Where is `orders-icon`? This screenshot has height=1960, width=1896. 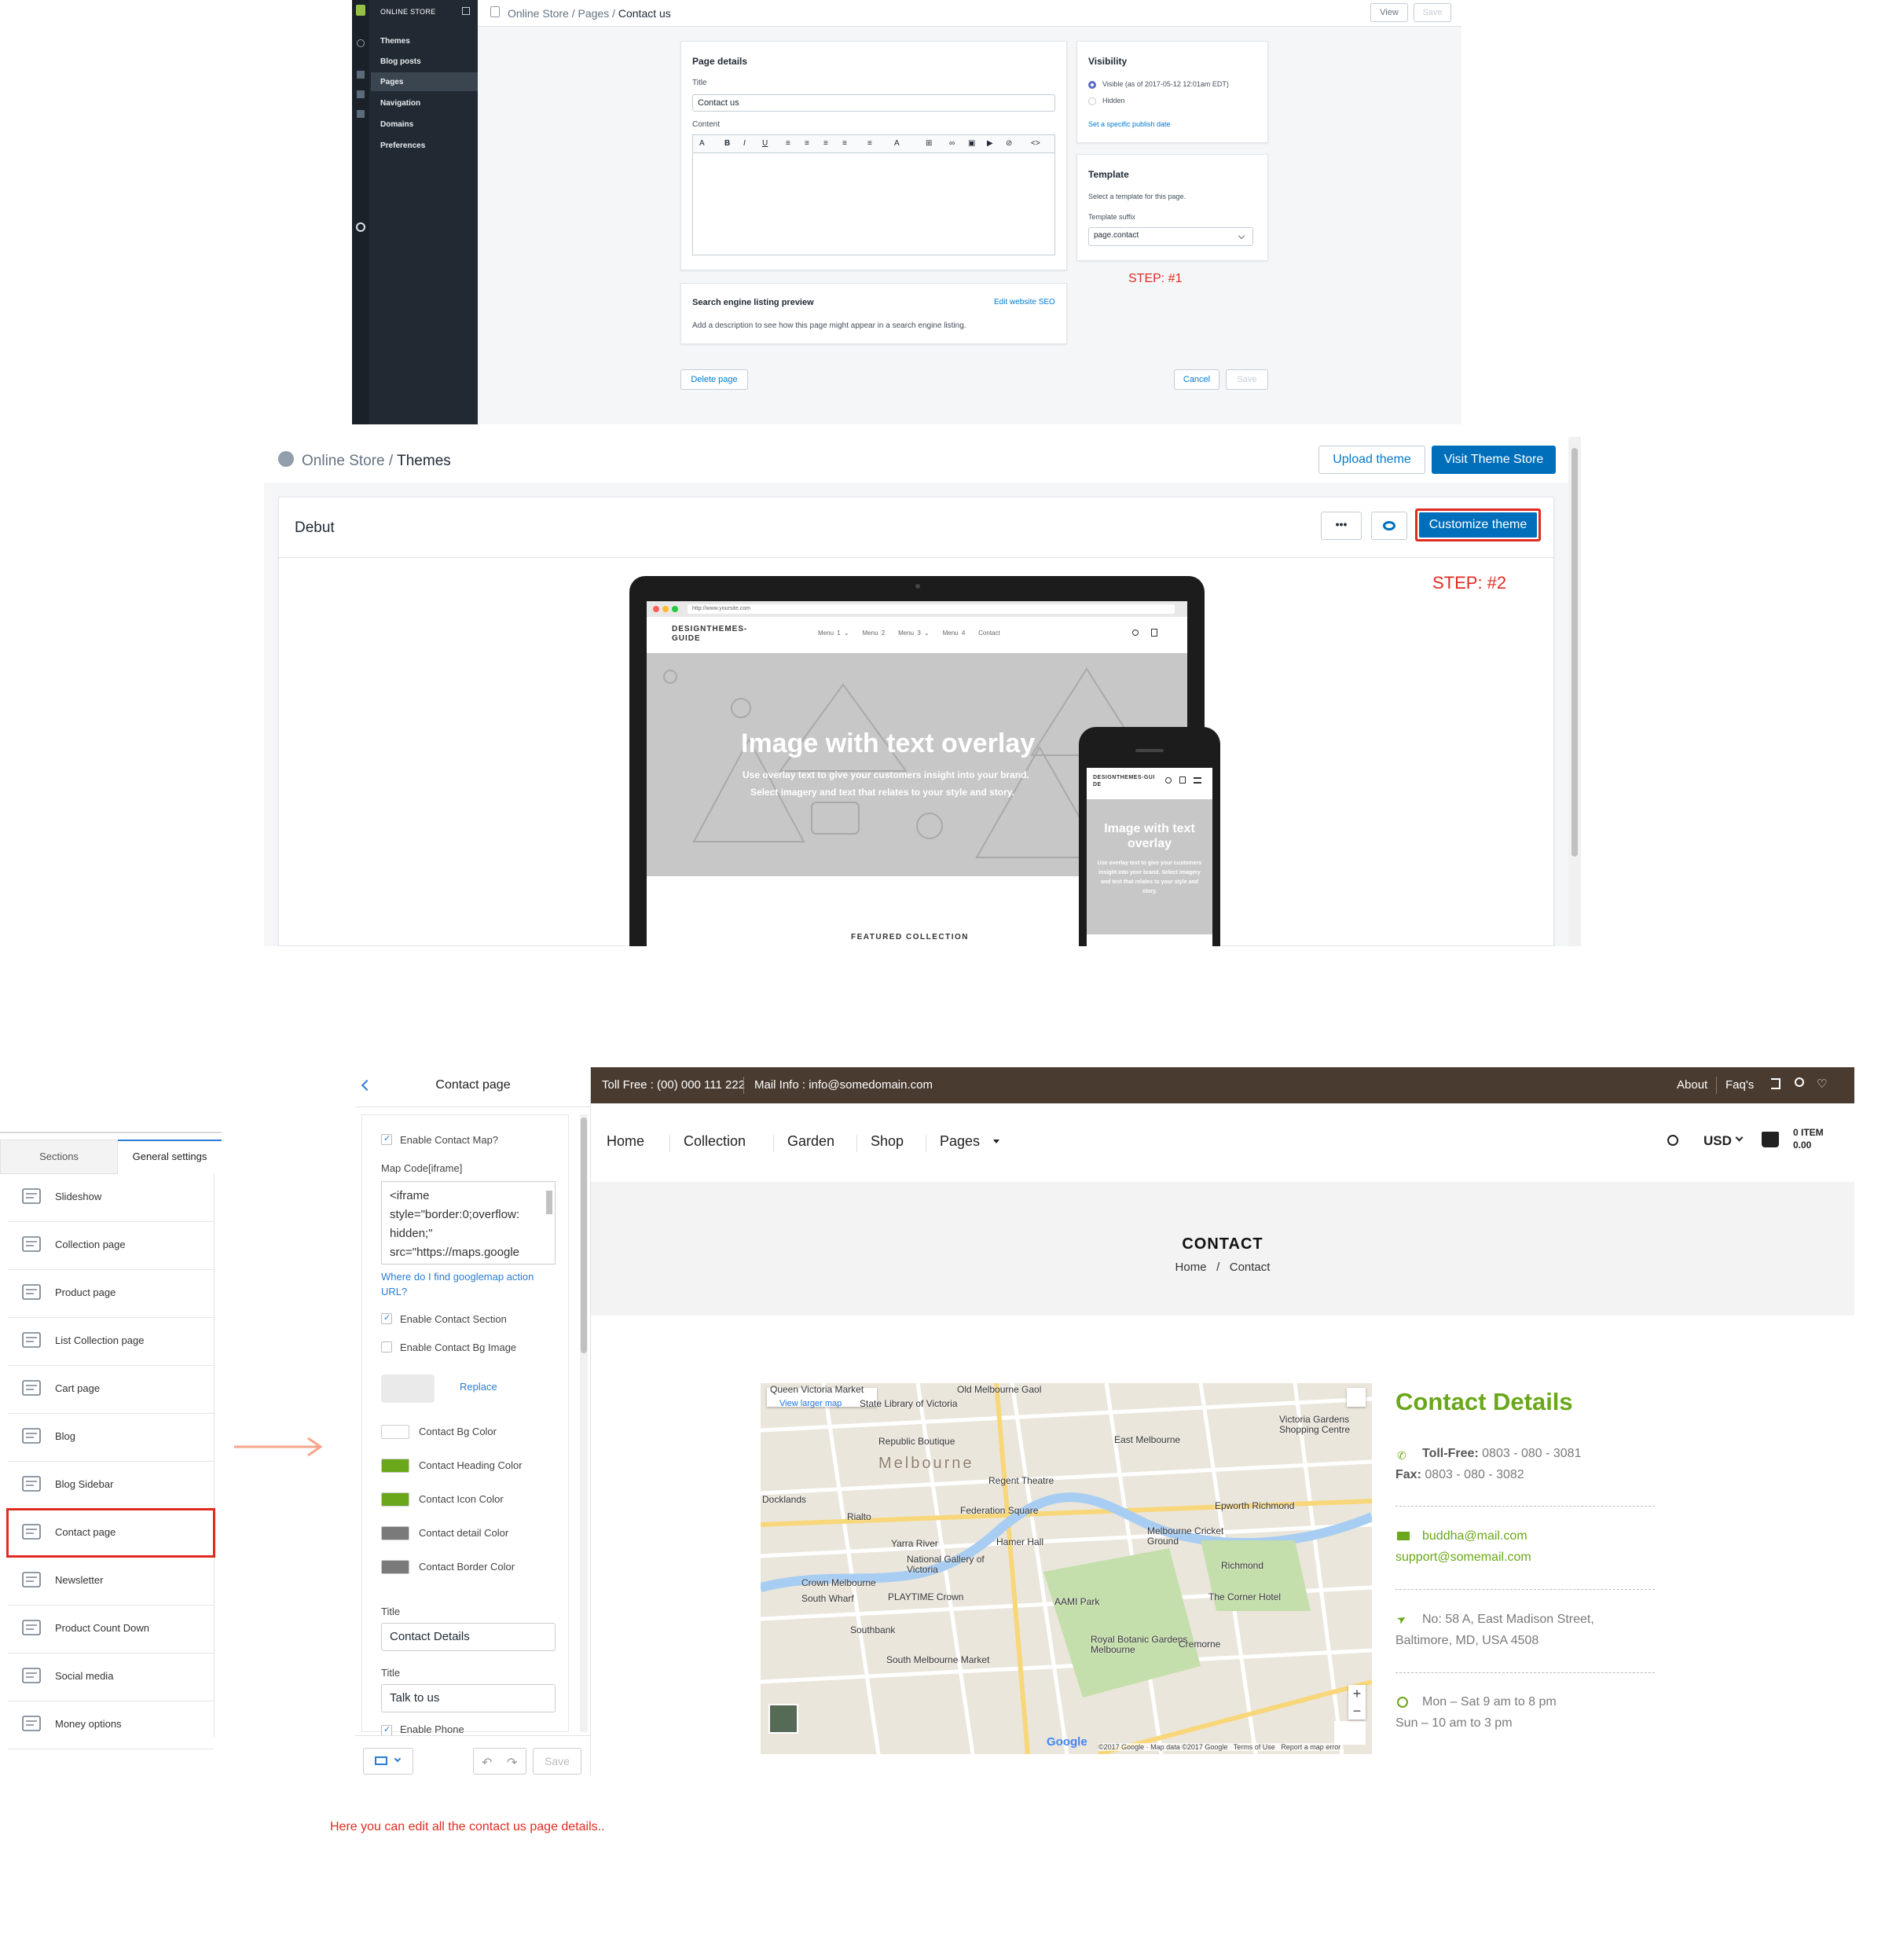 orders-icon is located at coordinates (361, 75).